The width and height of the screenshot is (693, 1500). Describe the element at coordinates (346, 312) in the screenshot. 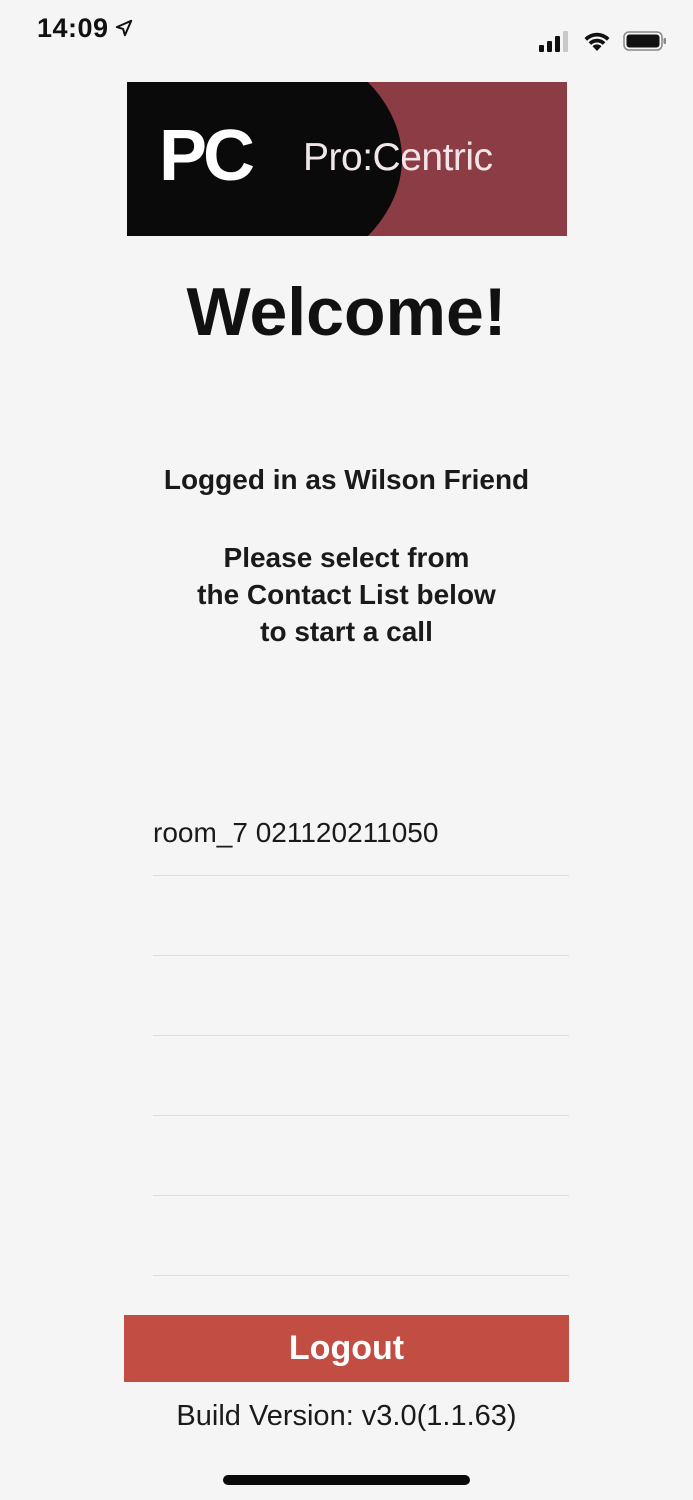

I see `welcome-title: Welcome!` at that location.